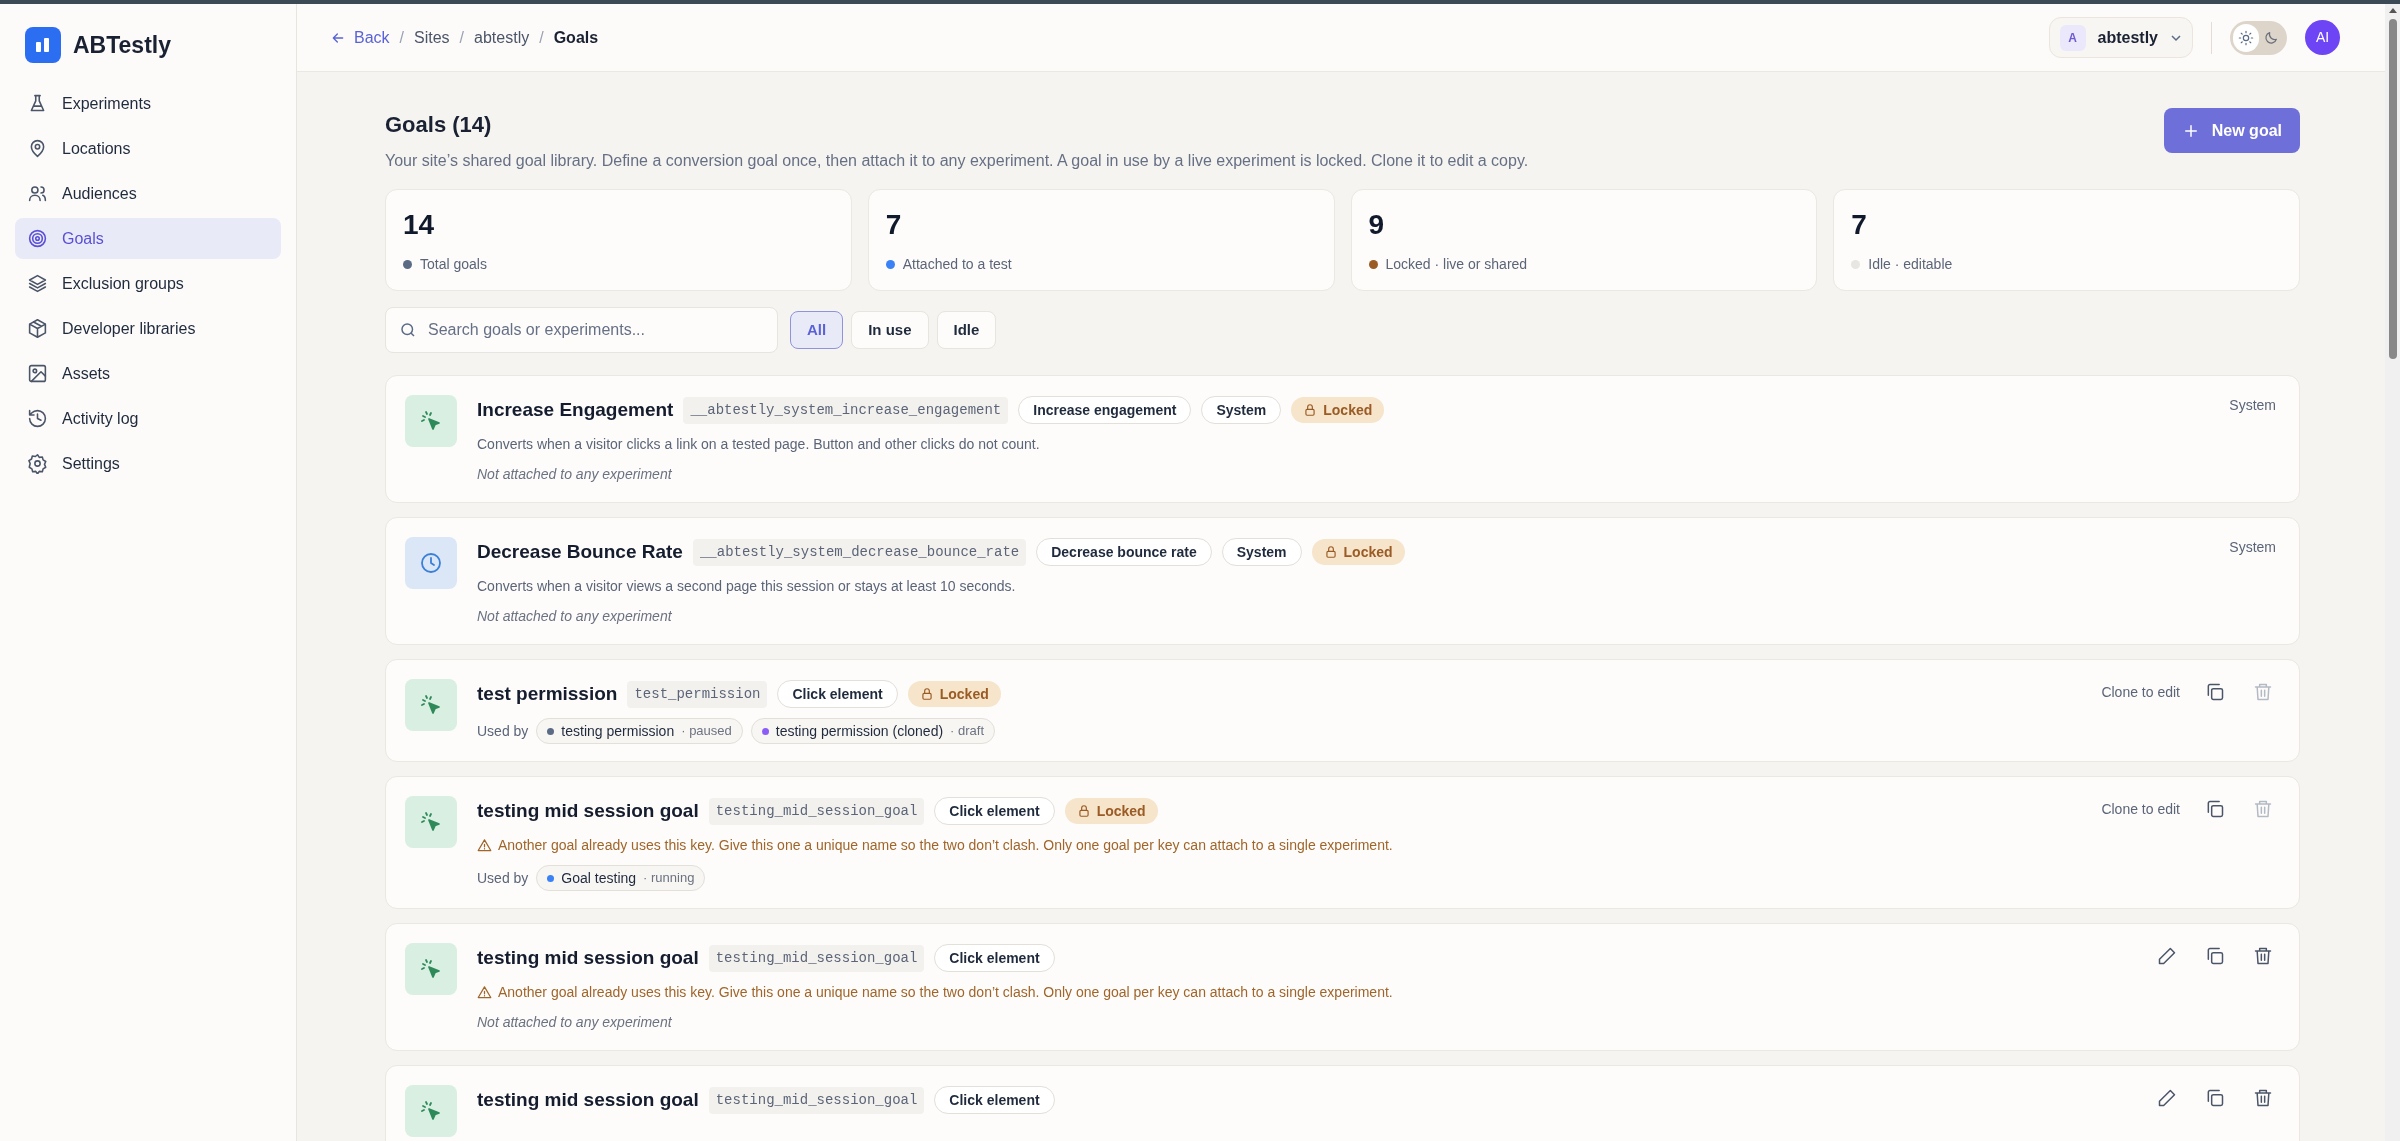 This screenshot has width=2400, height=1141. What do you see at coordinates (2271, 37) in the screenshot?
I see `moon-icon` at bounding box center [2271, 37].